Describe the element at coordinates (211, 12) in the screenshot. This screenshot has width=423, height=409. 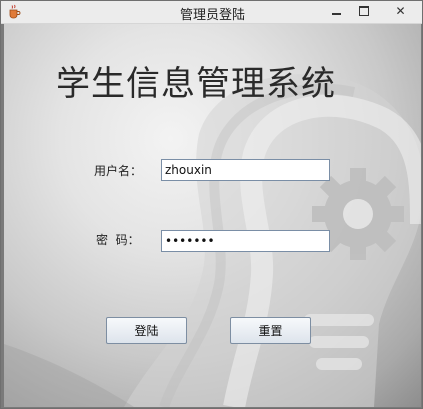
I see `title-bar: 管理员登陆 ✕` at that location.